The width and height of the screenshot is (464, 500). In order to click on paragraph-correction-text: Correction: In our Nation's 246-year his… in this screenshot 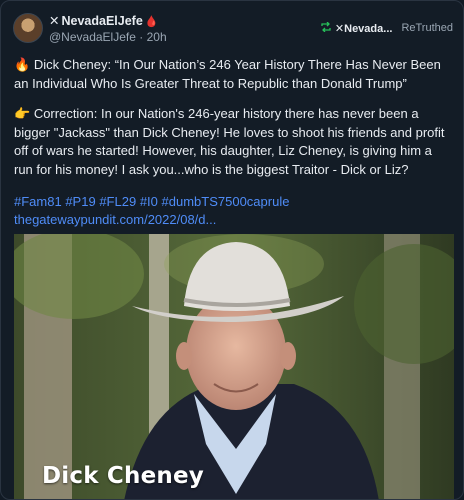, I will do `click(229, 141)`.